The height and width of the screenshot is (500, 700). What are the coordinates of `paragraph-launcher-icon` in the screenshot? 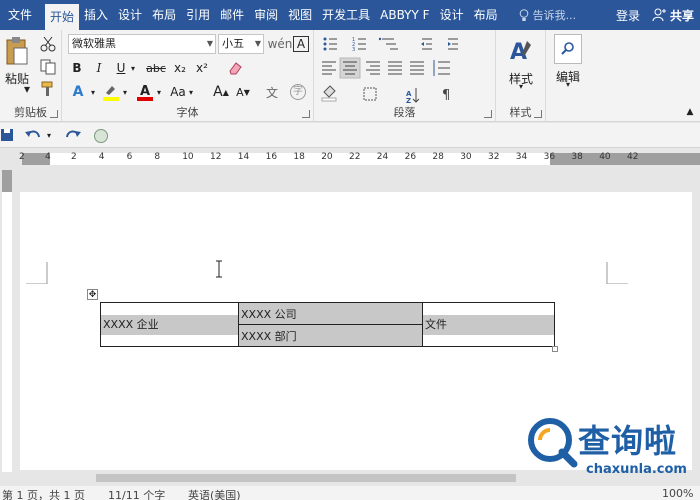 It's located at (488, 114).